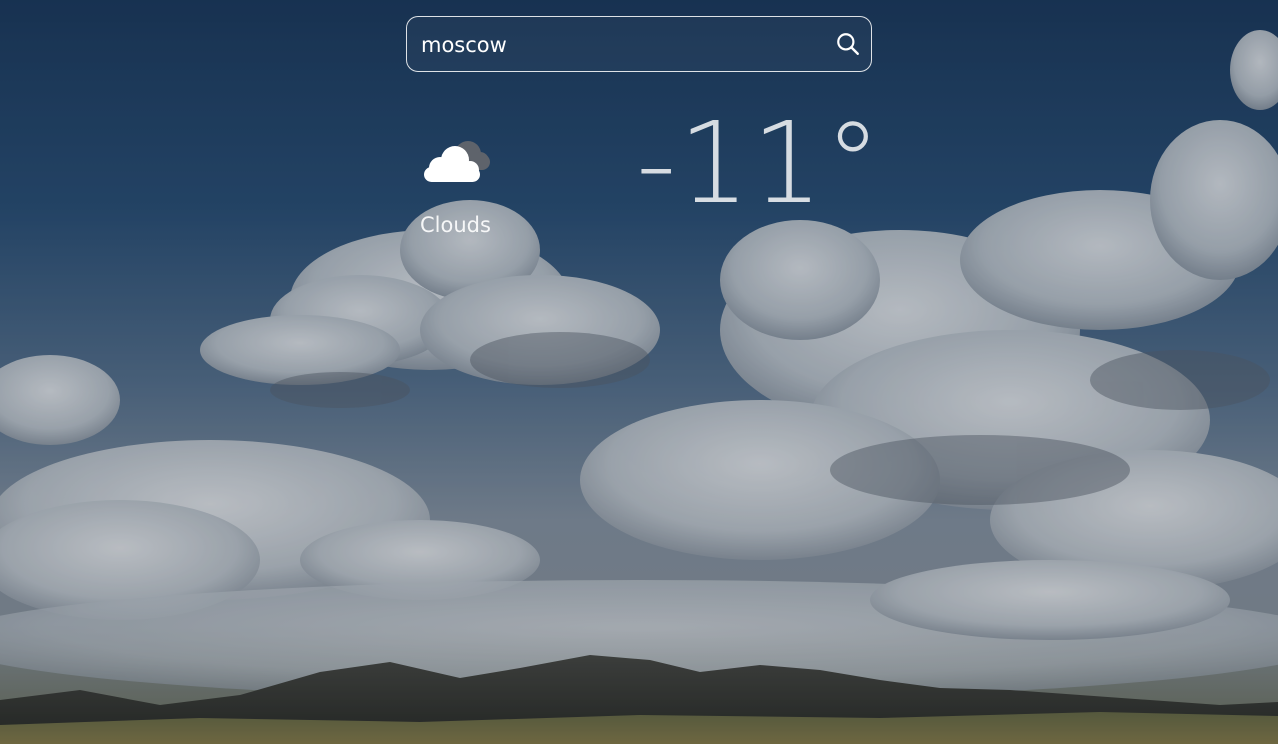 The height and width of the screenshot is (744, 1278). What do you see at coordinates (621, 45) in the screenshot?
I see `search-input` at bounding box center [621, 45].